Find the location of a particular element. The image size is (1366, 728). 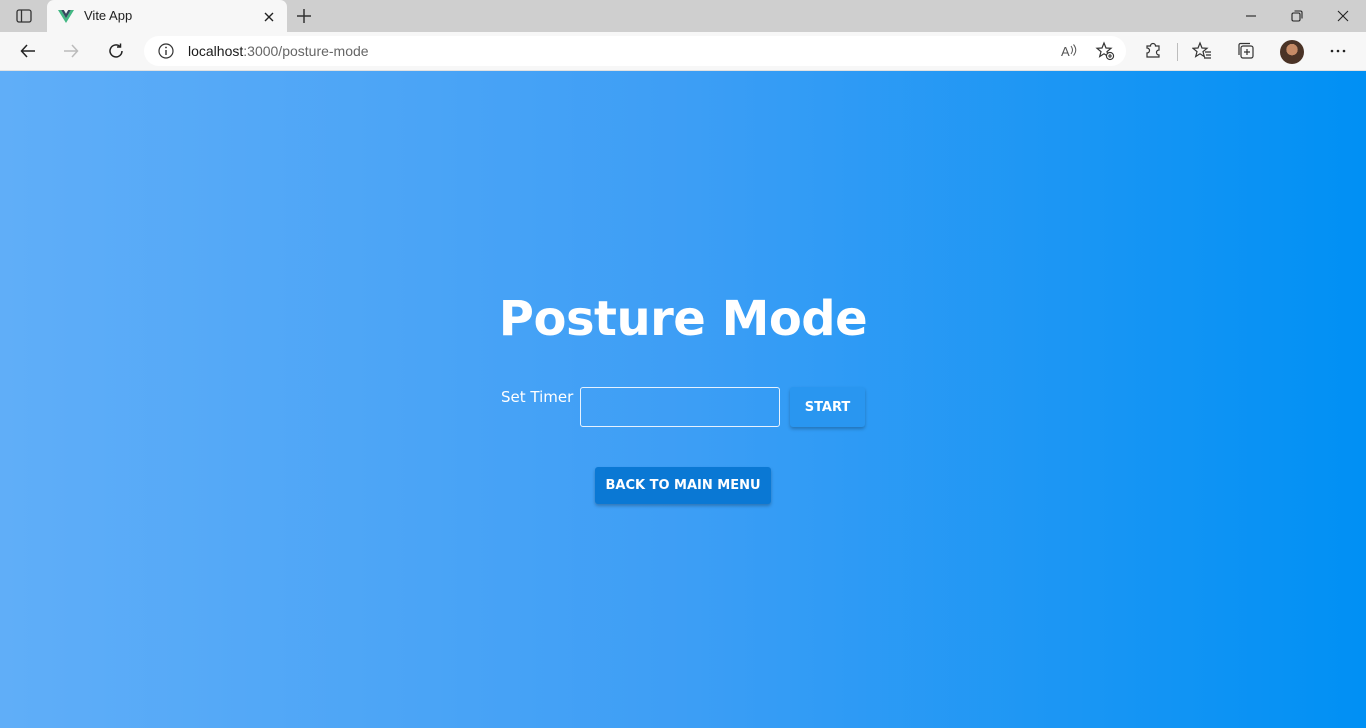

tab-close-icon is located at coordinates (269, 16).